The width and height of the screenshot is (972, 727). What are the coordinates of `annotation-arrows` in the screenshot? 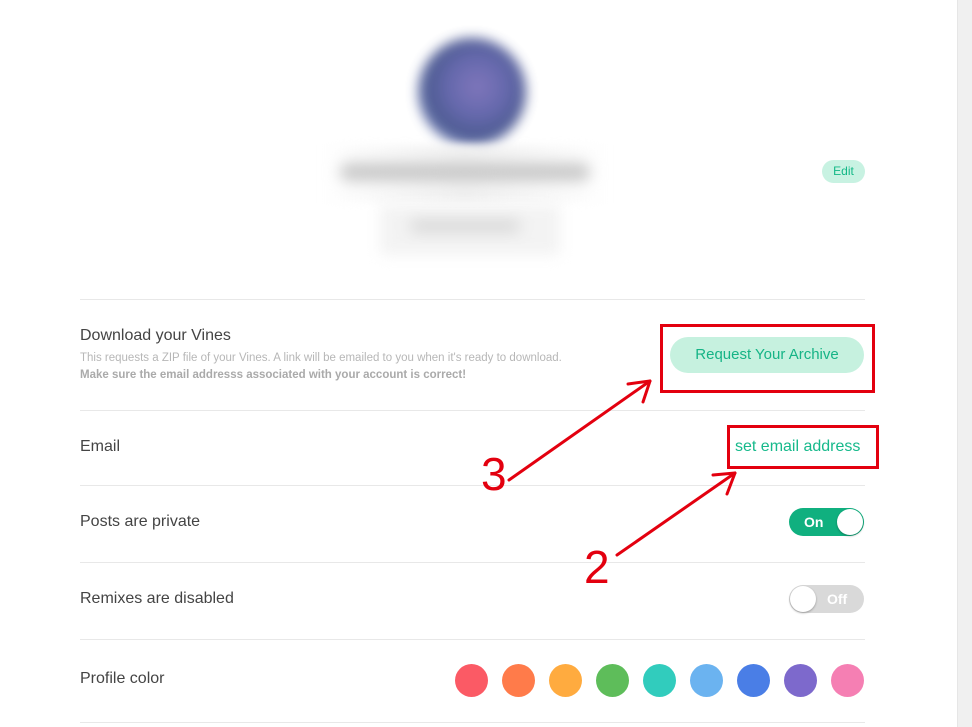 It's located at (622, 468).